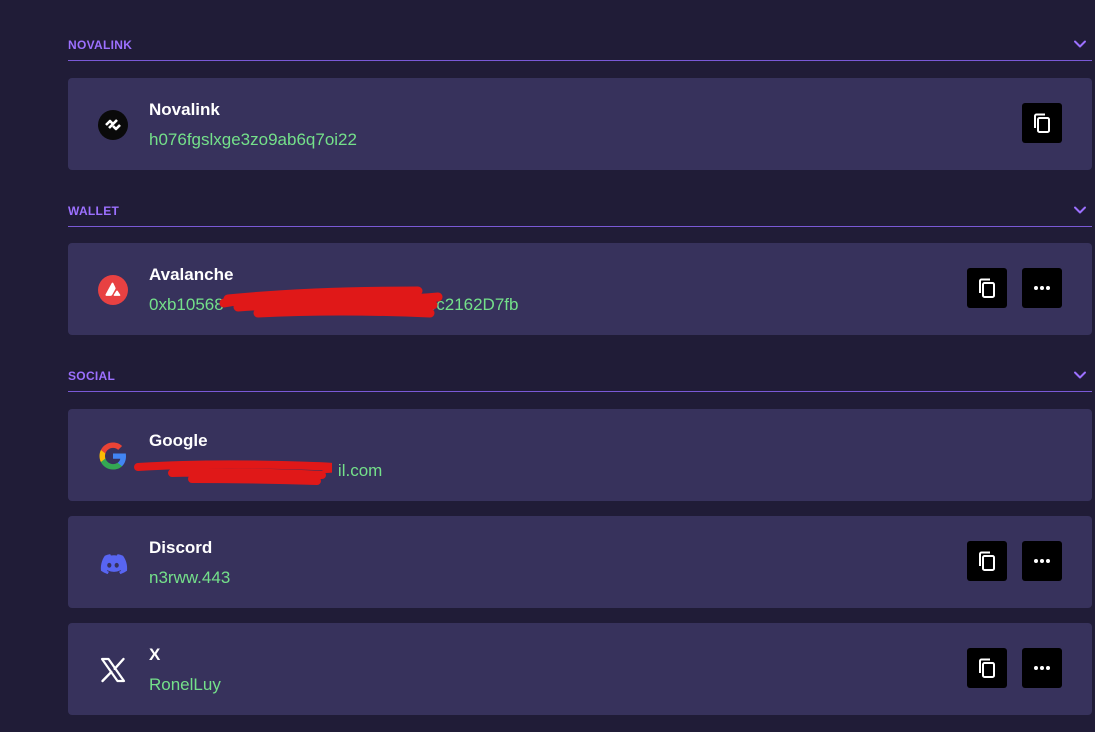 This screenshot has height=732, width=1095. I want to click on account-card-avalanche: Avalanche 0xb10568 3ec2162D7fb, so click(580, 289).